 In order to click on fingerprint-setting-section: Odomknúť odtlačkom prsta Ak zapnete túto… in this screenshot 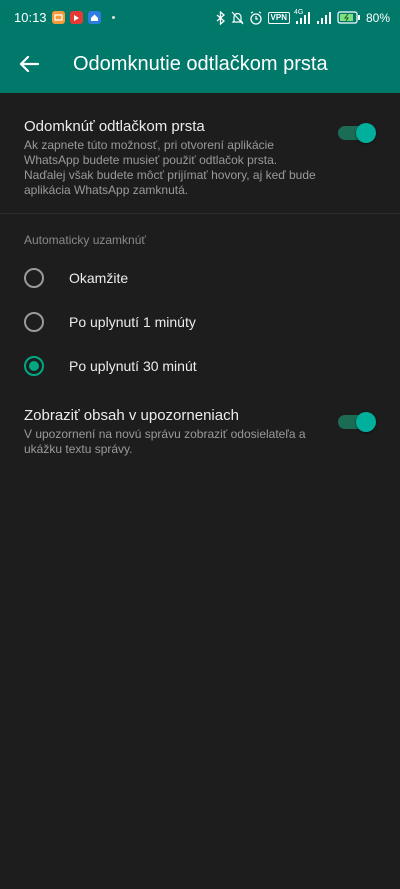, I will do `click(200, 153)`.